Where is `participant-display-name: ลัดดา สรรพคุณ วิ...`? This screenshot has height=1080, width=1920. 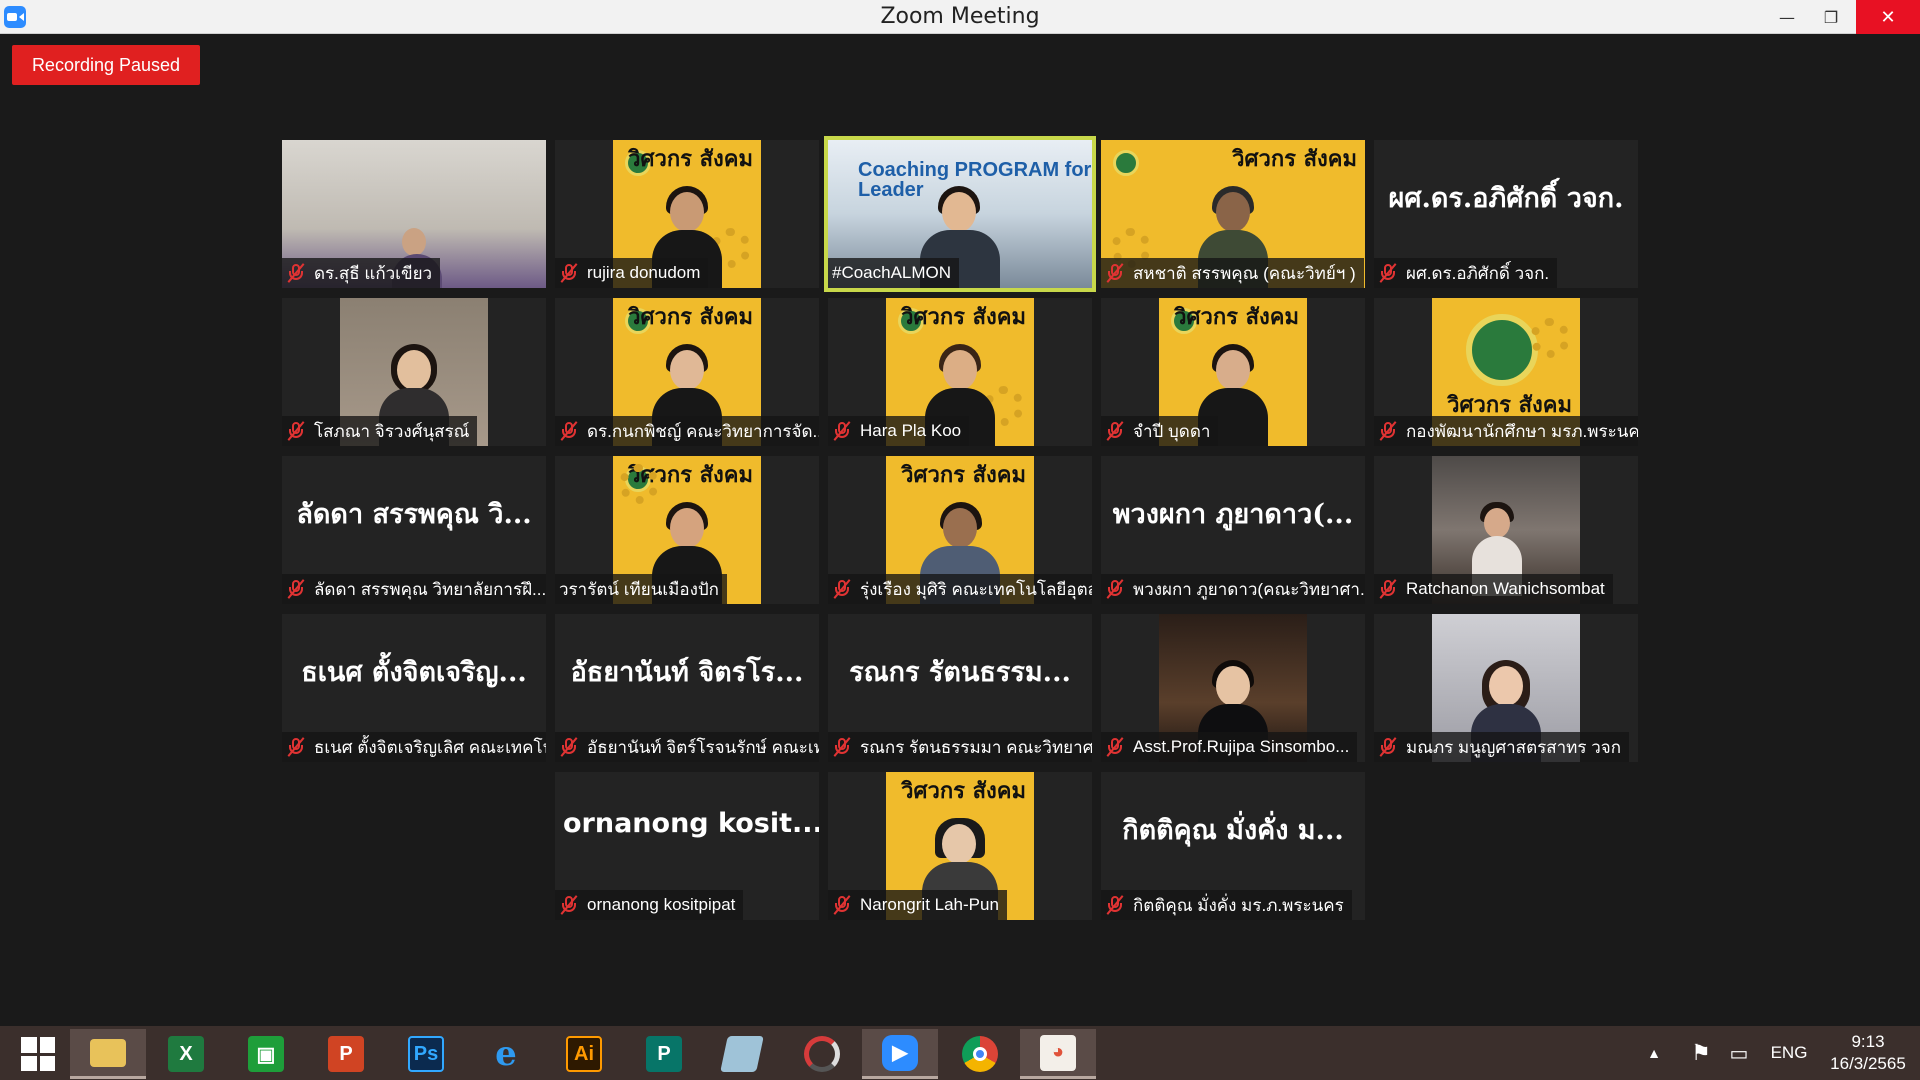 participant-display-name: ลัดดา สรรพคุณ วิ... is located at coordinates (414, 514).